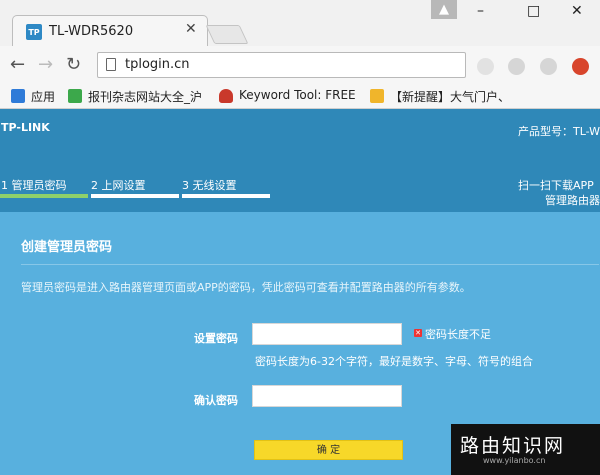 This screenshot has width=600, height=475. I want to click on bookmark-green-icon, so click(75, 96).